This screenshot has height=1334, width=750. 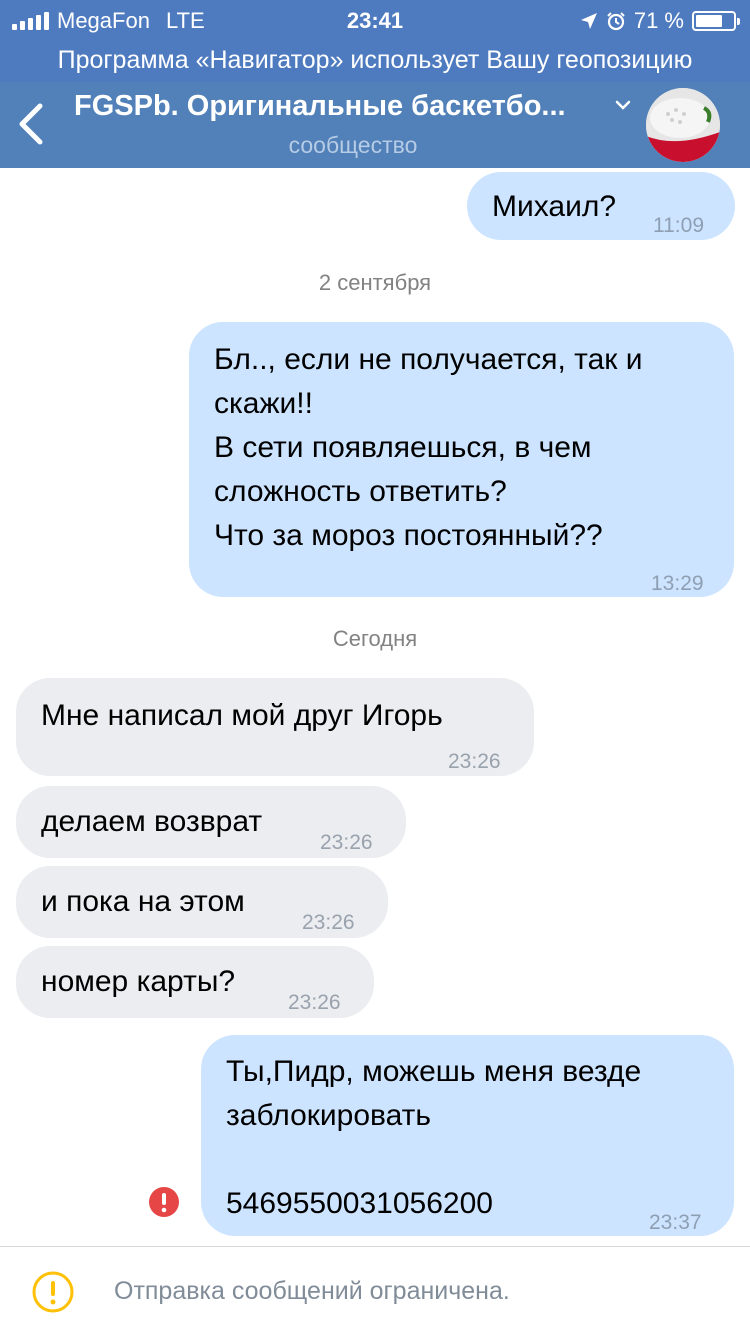 I want to click on battery-icon, so click(x=716, y=21).